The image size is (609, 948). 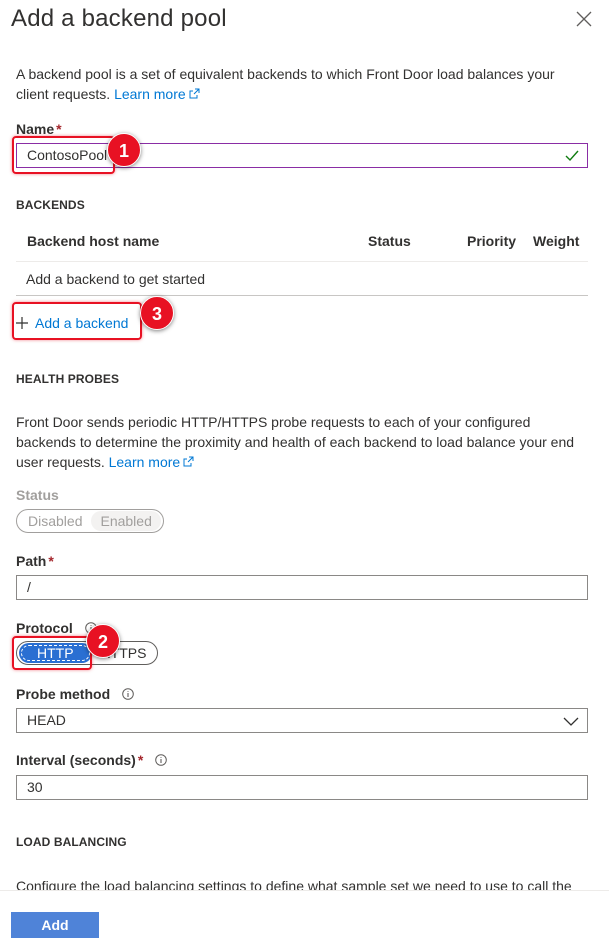 I want to click on chevron-down-icon, so click(x=571, y=721).